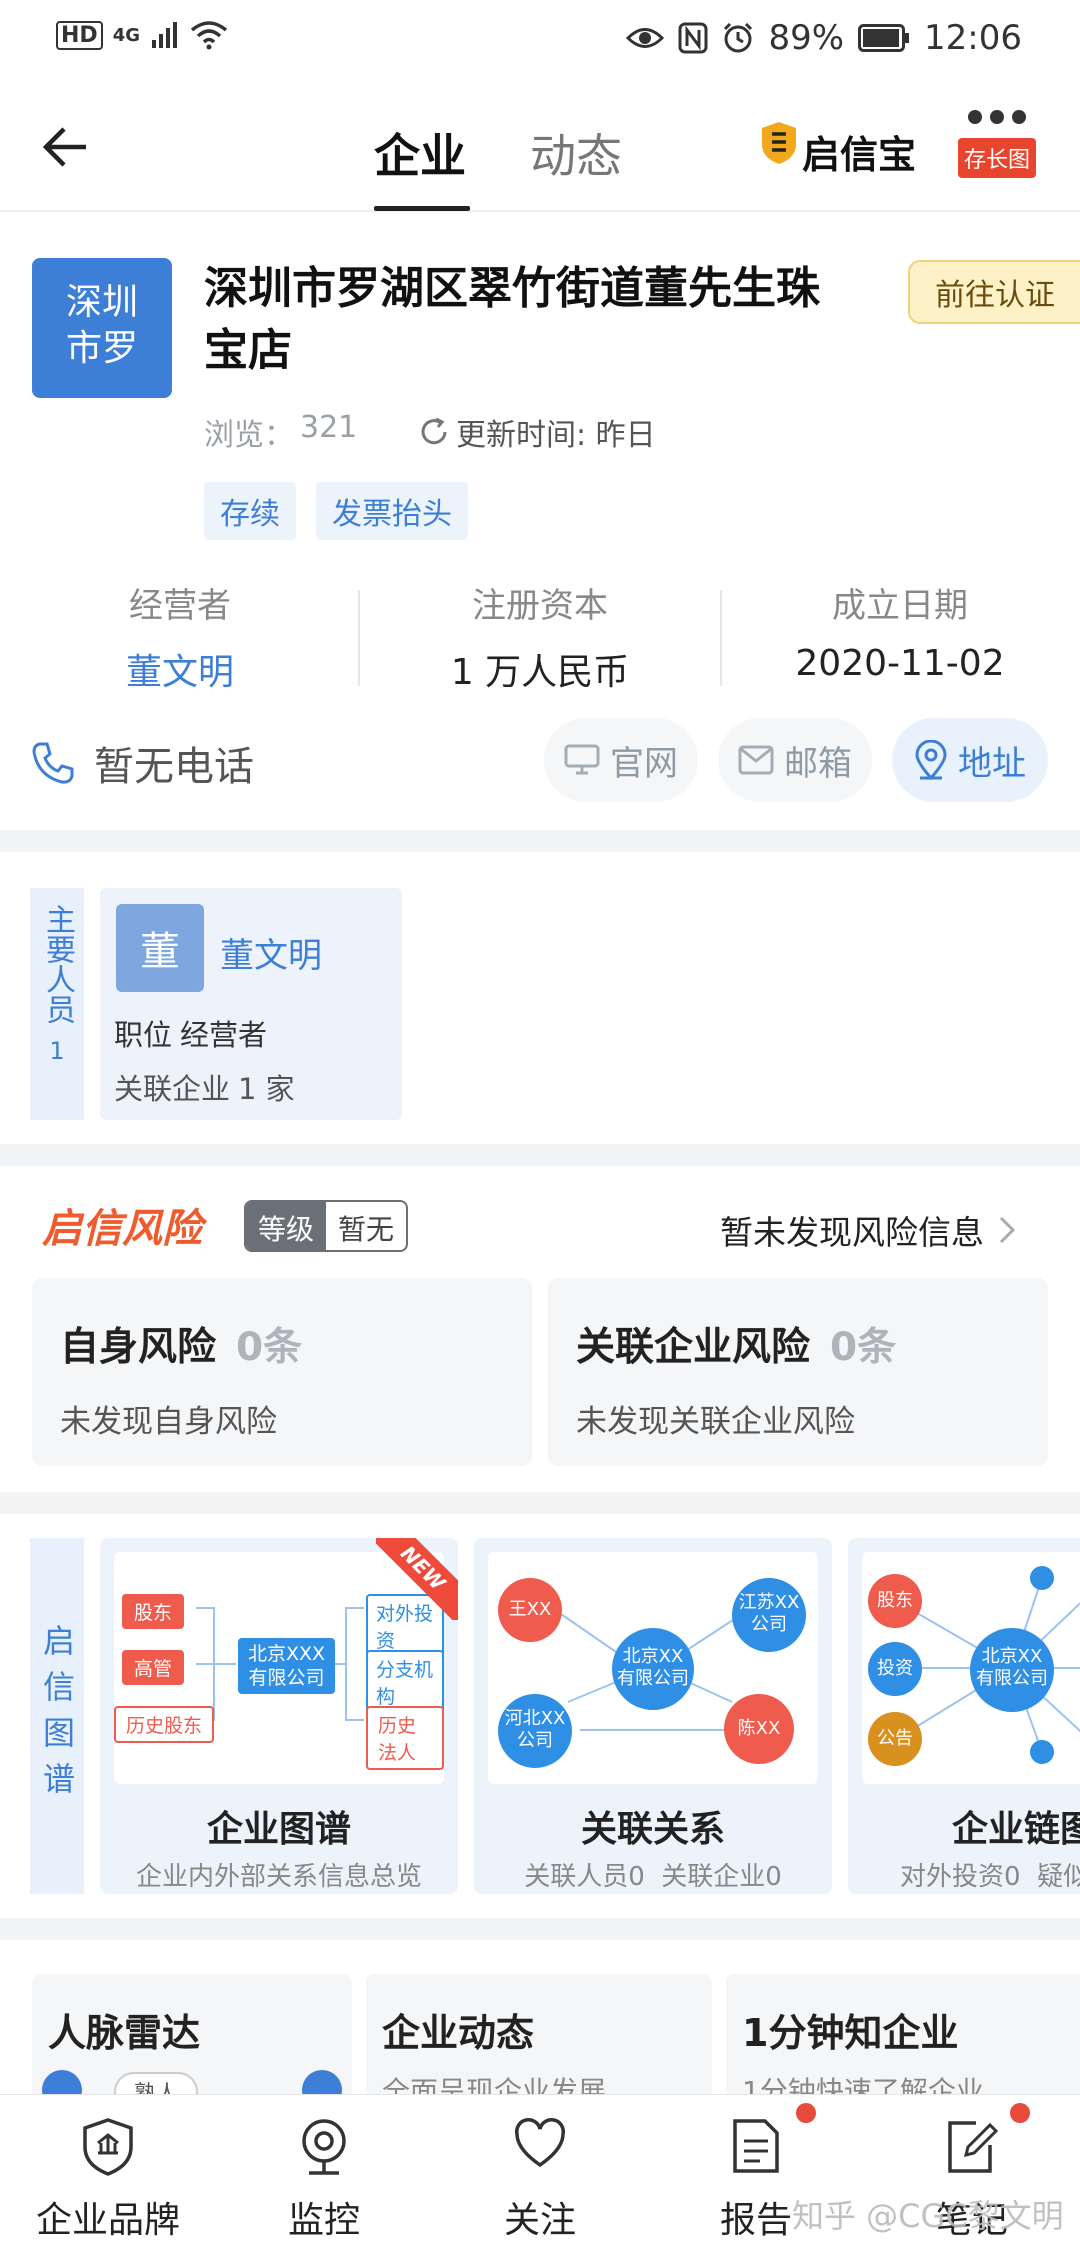 This screenshot has height=2245, width=1080. What do you see at coordinates (990, 1877) in the screenshot?
I see `chain-graph-desc: 对外投资0 疑似` at bounding box center [990, 1877].